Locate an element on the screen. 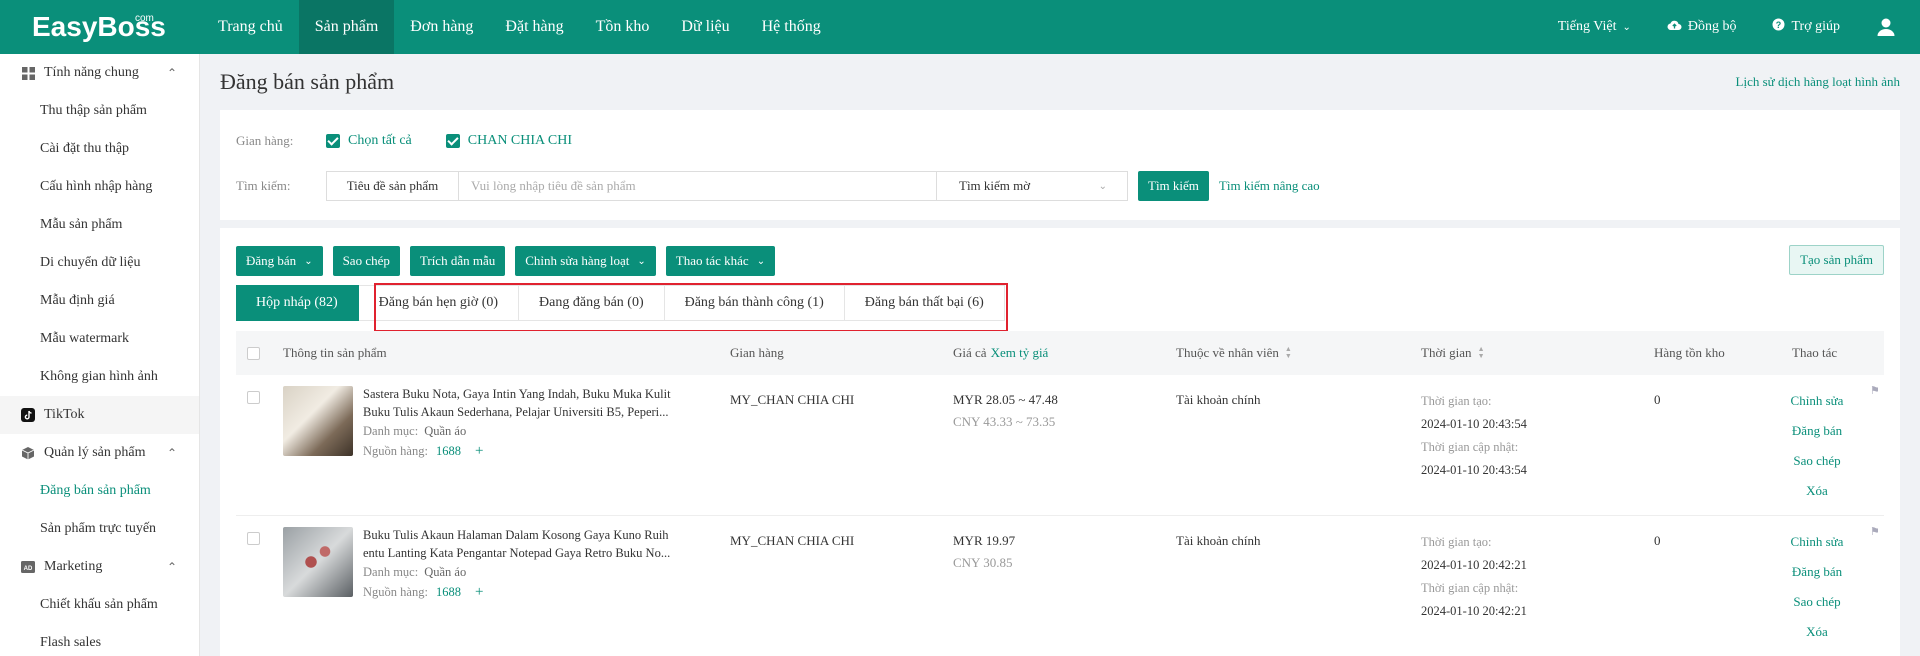 Image resolution: width=1920 pixels, height=656 pixels. sidebar-item-watermark: Mẫu watermark is located at coordinates (99, 339).